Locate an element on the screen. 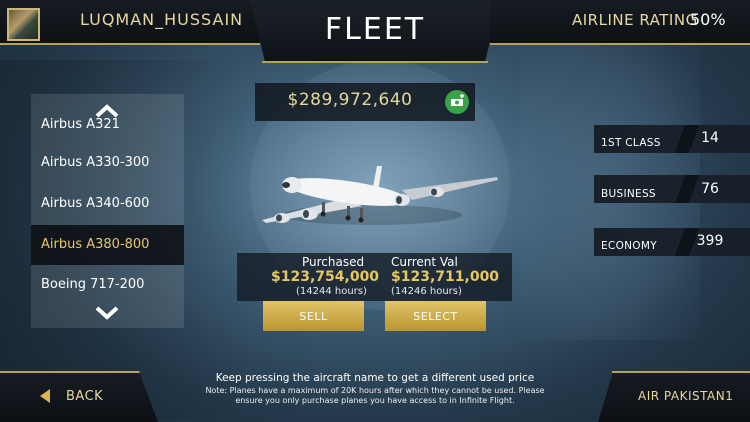  list-item-boeing-717-200: Boeing 717-200 is located at coordinates (107, 285).